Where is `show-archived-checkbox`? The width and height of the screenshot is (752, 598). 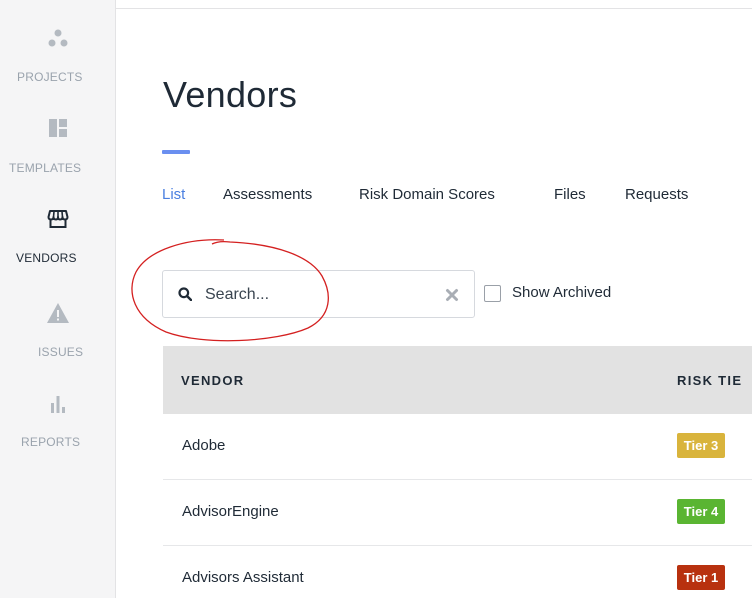 show-archived-checkbox is located at coordinates (492, 293).